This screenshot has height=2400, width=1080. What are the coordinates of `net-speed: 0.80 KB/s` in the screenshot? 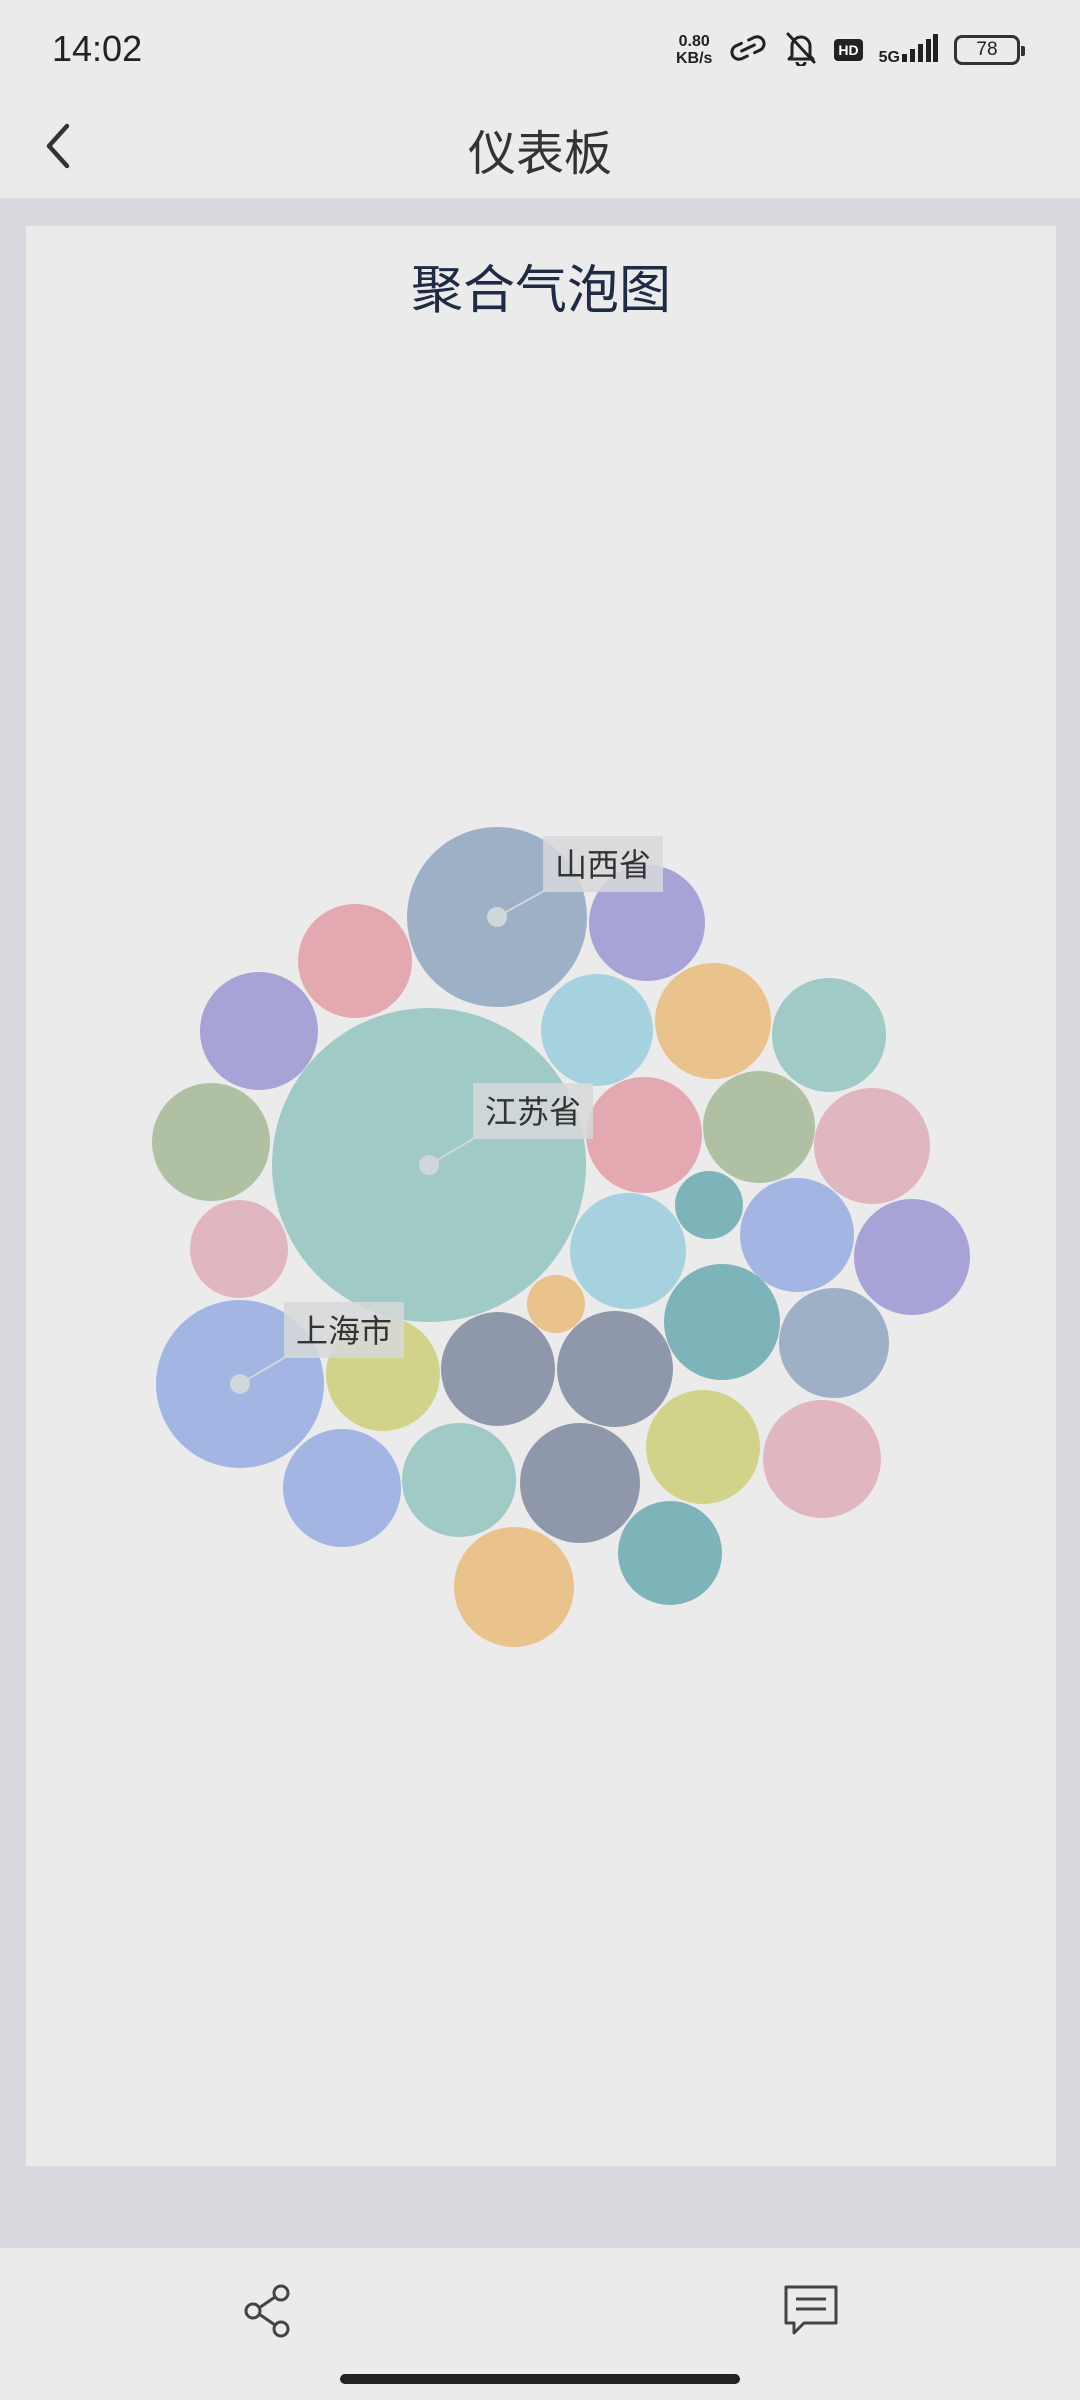 It's located at (694, 50).